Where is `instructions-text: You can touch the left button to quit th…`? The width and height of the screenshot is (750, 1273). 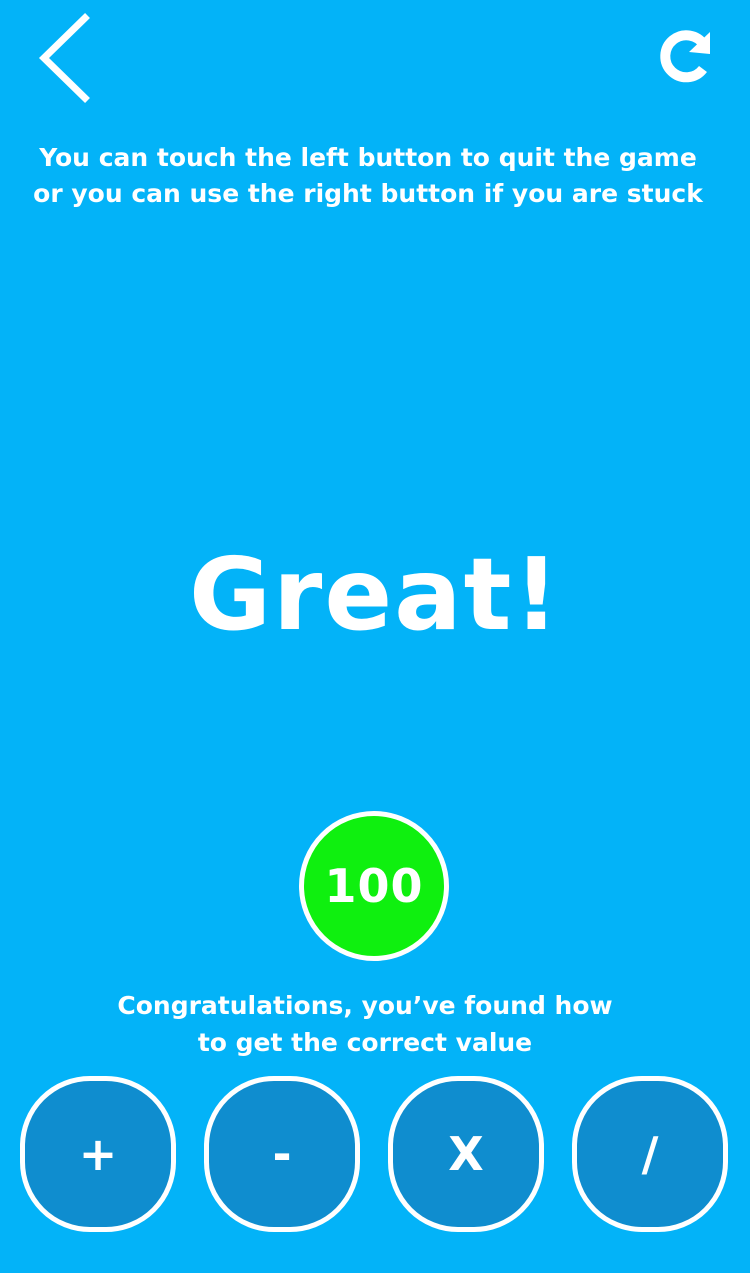 instructions-text: You can touch the left button to quit th… is located at coordinates (368, 176).